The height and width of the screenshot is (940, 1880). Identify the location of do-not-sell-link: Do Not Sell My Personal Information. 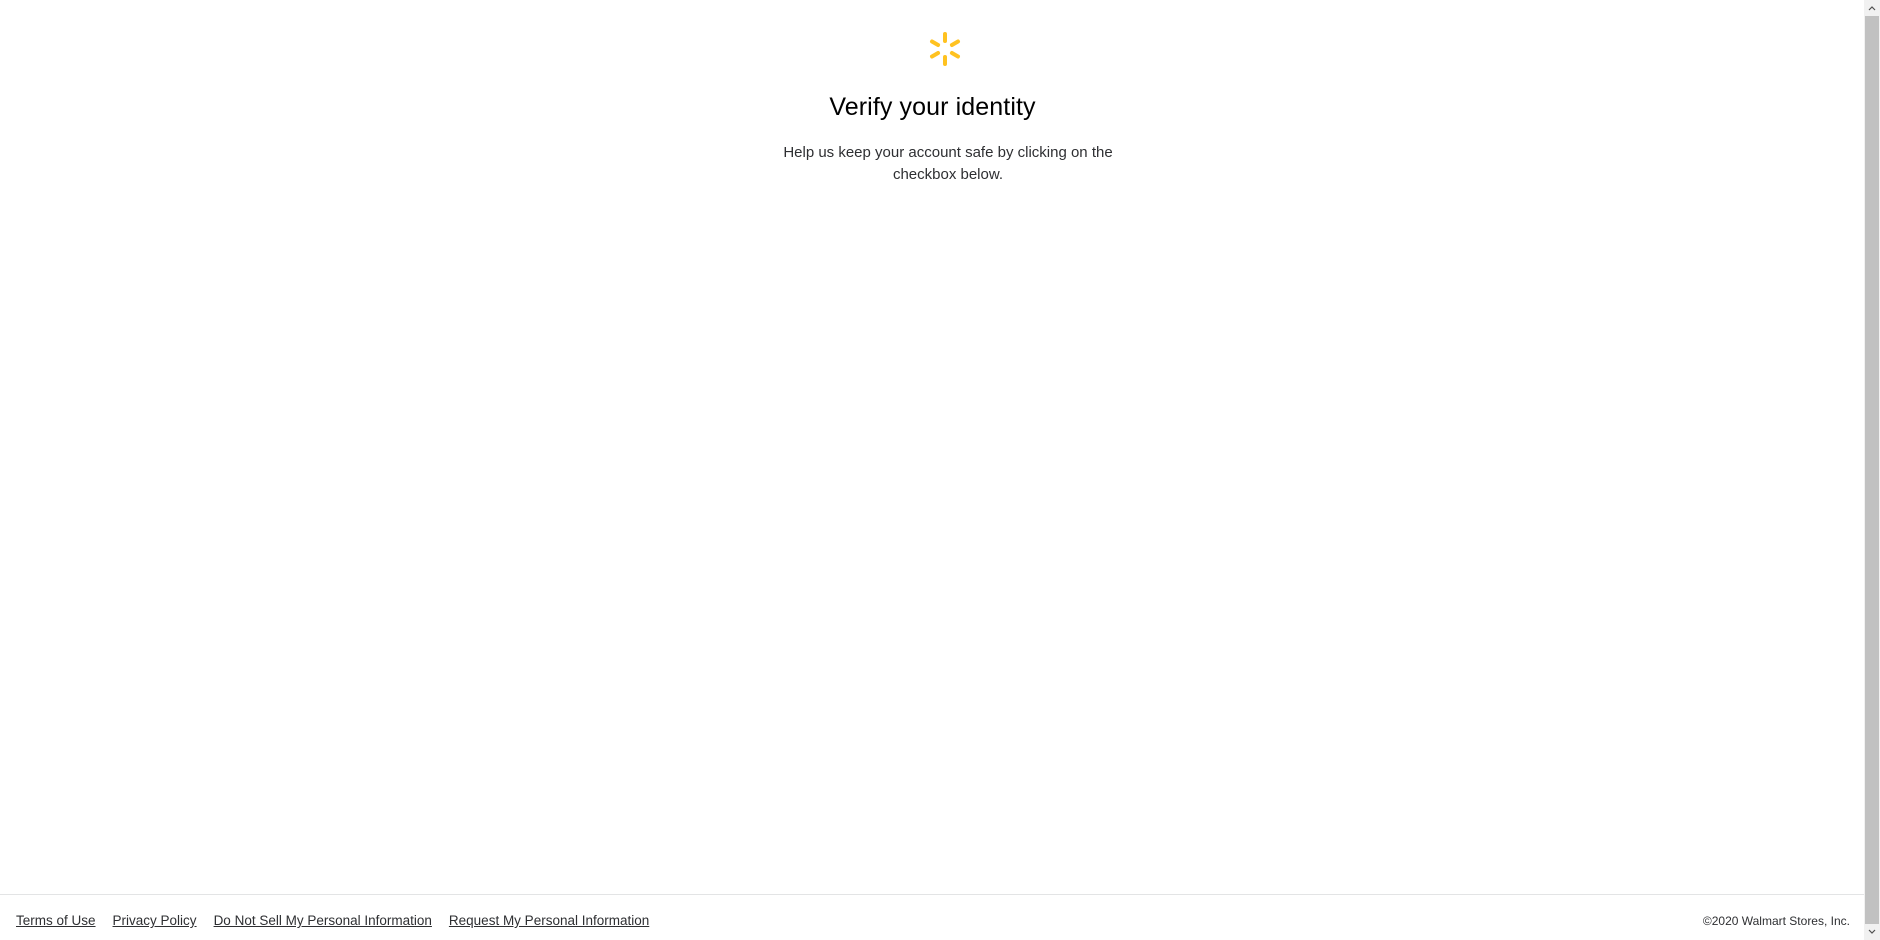
(323, 920).